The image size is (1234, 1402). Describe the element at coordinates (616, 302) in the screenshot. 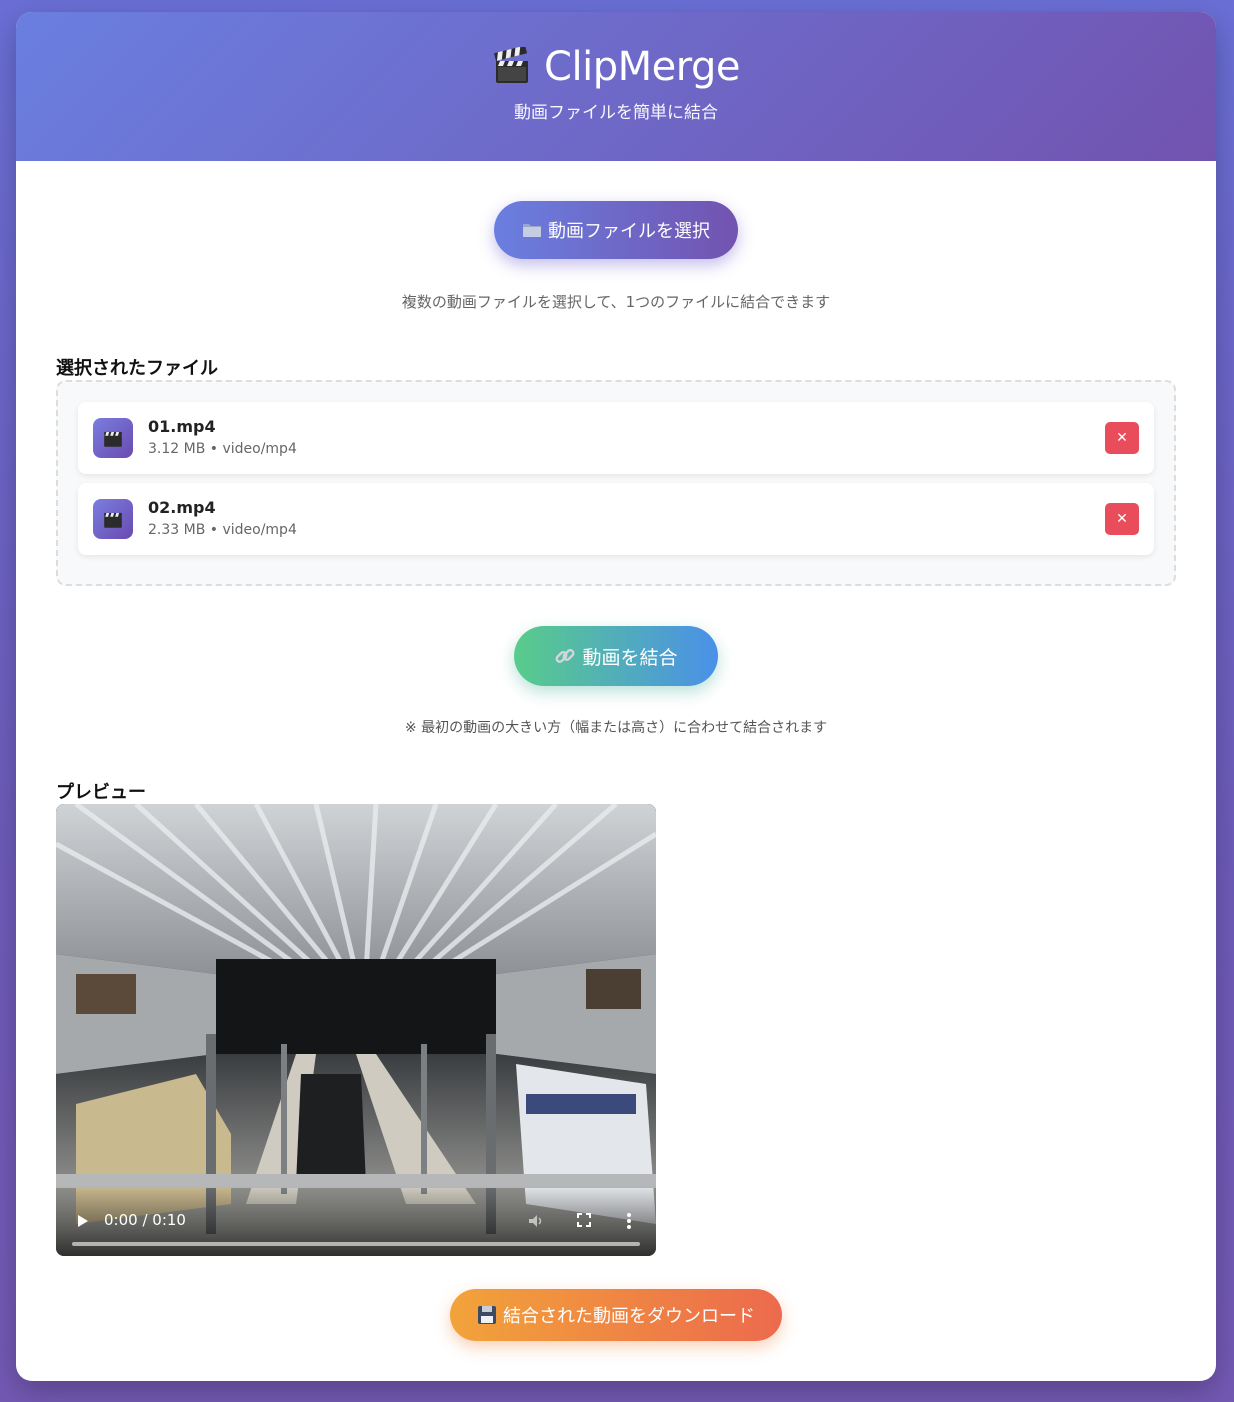

I see `select-helper-text: 複数の動画ファイルを選択して、1つのファイルに結合できます` at that location.